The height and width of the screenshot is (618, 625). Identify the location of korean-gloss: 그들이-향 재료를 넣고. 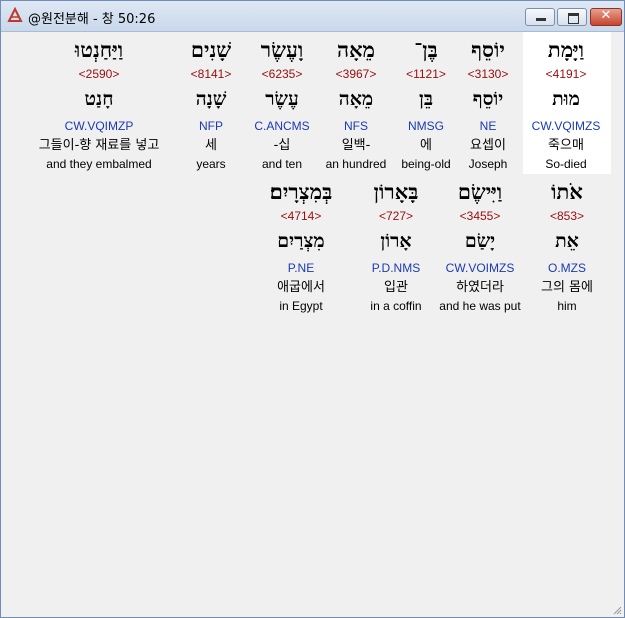
(99, 145).